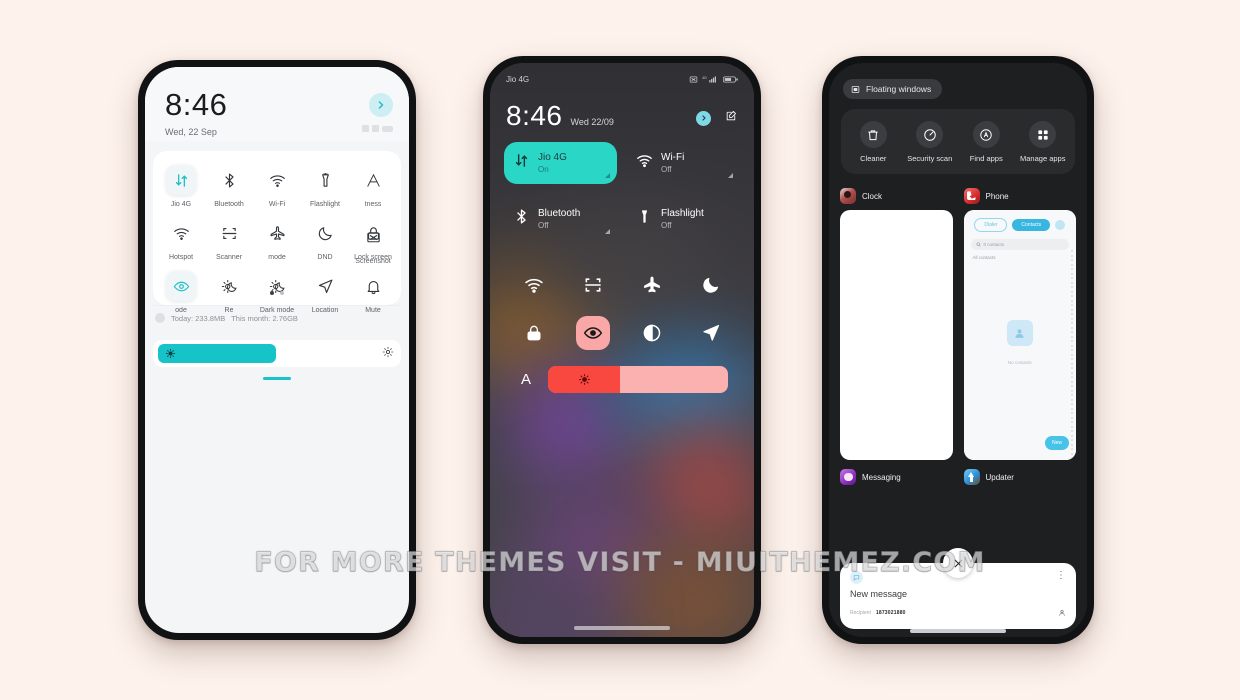  Describe the element at coordinates (848, 477) in the screenshot. I see `messaging-app-icon` at that location.